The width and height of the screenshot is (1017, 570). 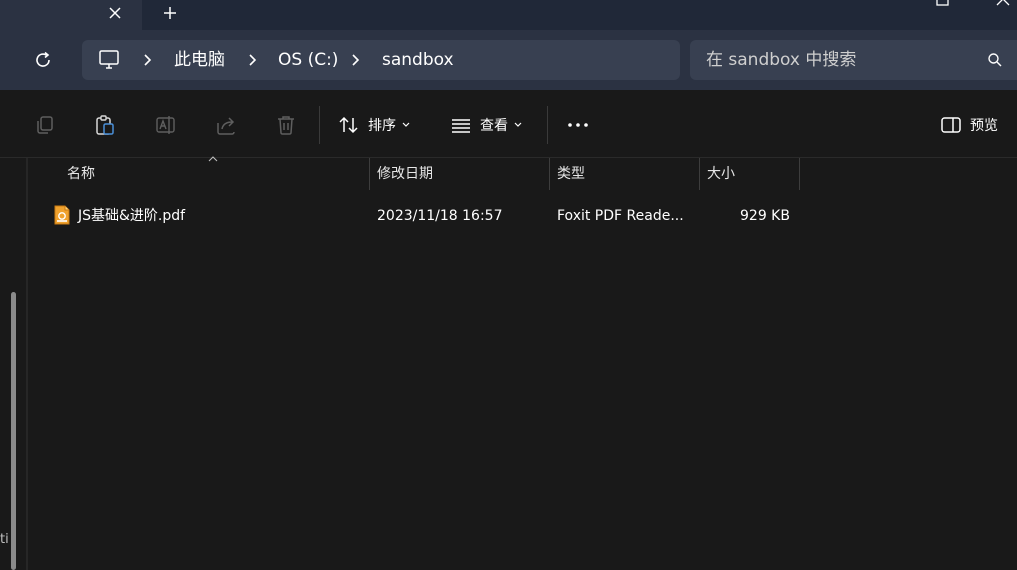 What do you see at coordinates (27, 364) in the screenshot?
I see `navigation-pane-splitter` at bounding box center [27, 364].